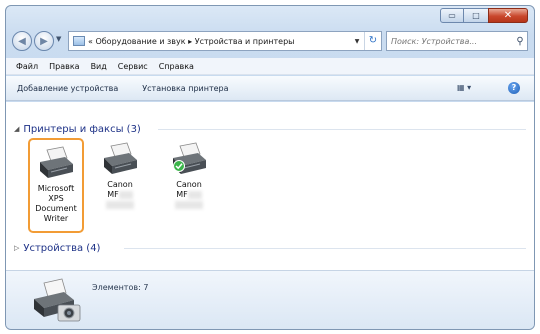  Describe the element at coordinates (464, 87) in the screenshot. I see `change-view-icon: ▦ ▾` at that location.